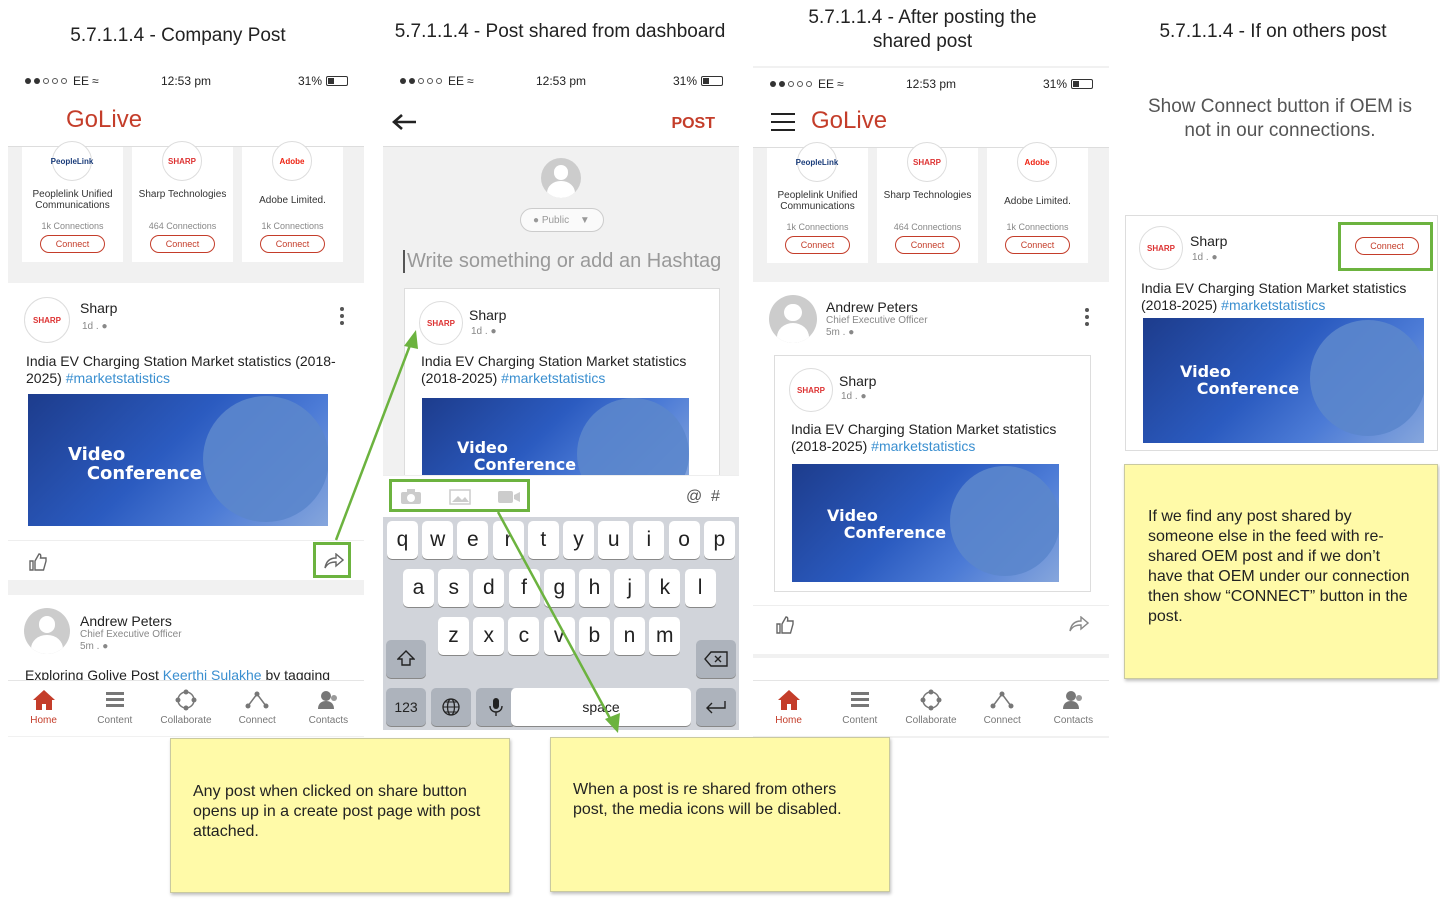  What do you see at coordinates (614, 540) in the screenshot?
I see `key-u: u` at bounding box center [614, 540].